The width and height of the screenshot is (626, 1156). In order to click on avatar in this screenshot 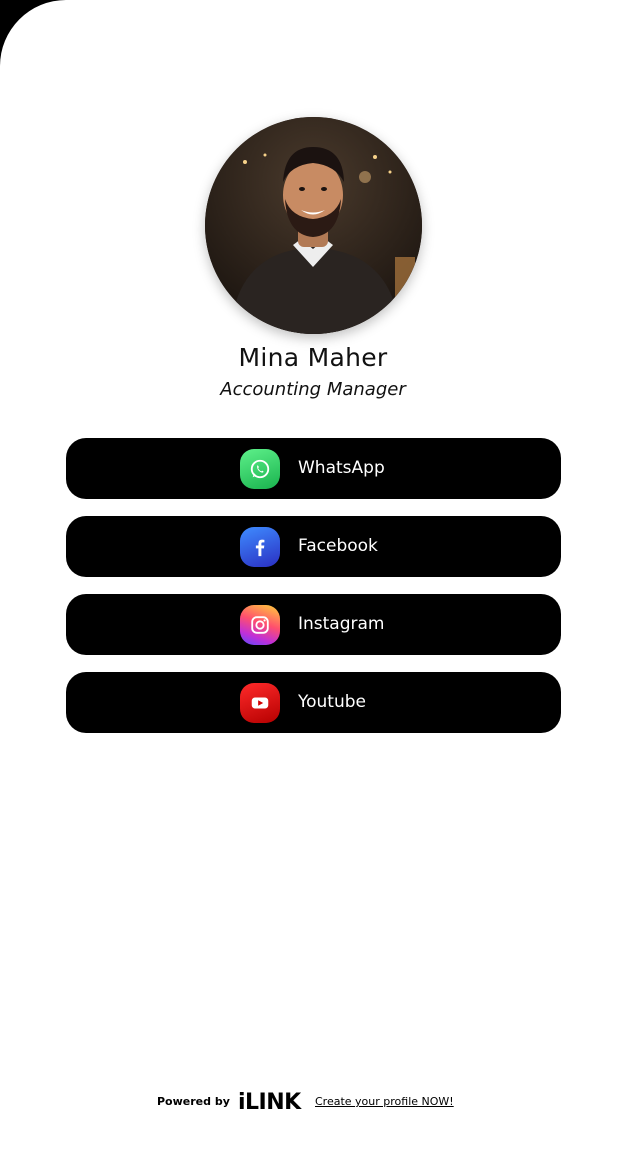, I will do `click(313, 225)`.